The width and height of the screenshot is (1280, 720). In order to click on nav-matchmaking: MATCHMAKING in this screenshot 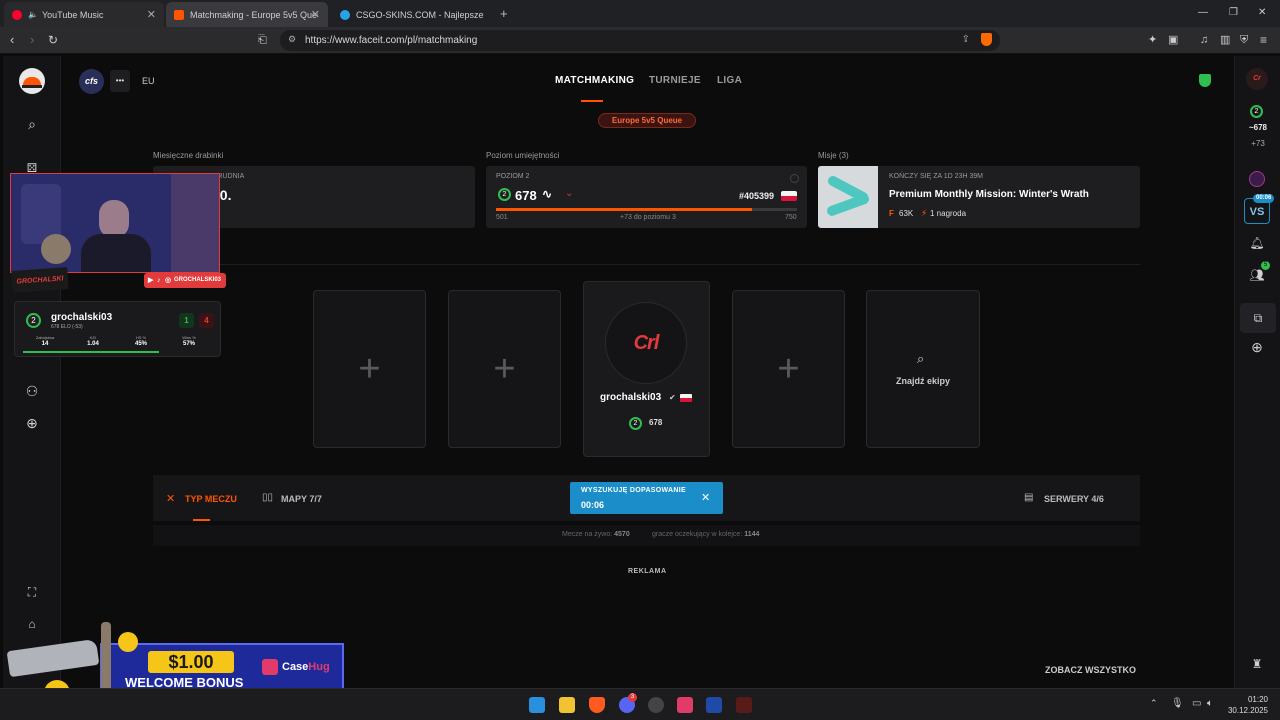, I will do `click(594, 80)`.